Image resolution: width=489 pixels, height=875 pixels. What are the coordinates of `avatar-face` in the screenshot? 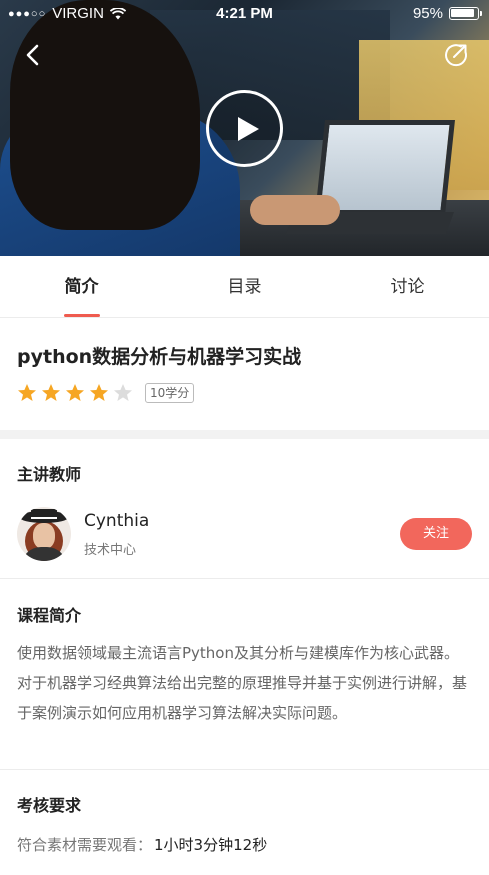 It's located at (44, 536).